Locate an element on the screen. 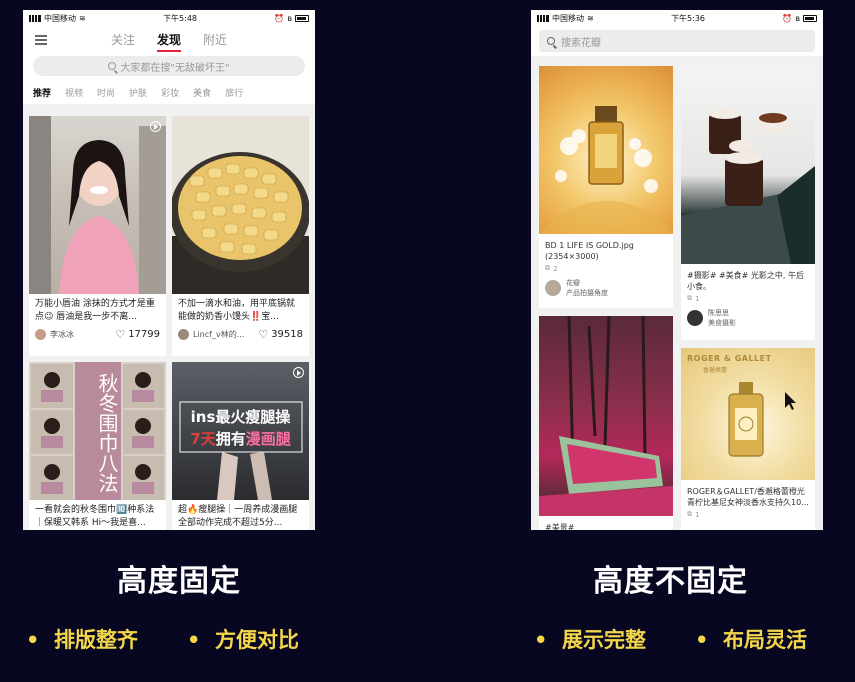 This screenshot has height=682, width=855. right-bullet-2: • 布局灵活 is located at coordinates (751, 640).